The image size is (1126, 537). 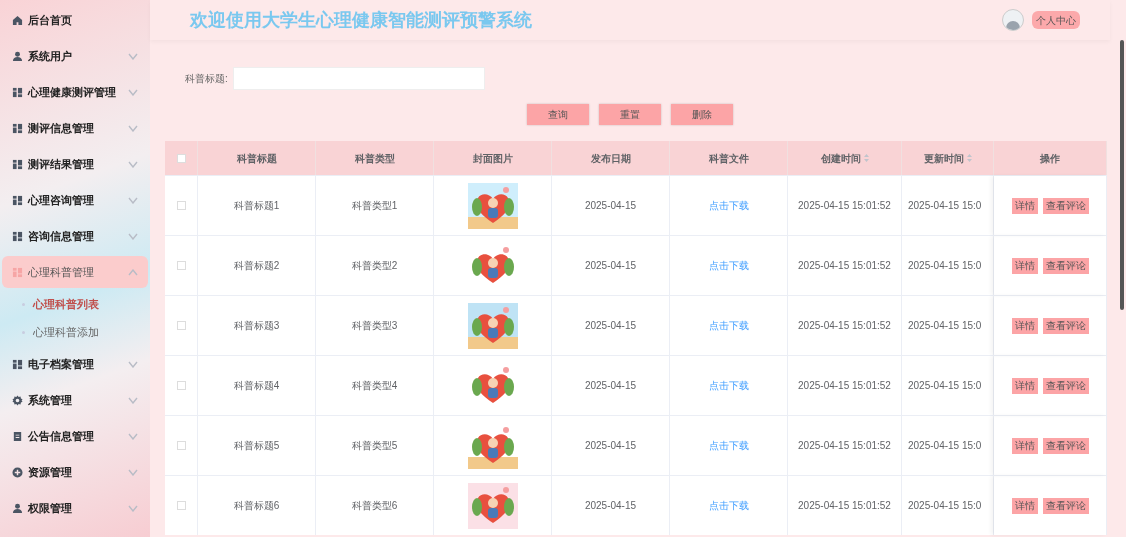 I want to click on action-button: 查询, so click(x=558, y=114).